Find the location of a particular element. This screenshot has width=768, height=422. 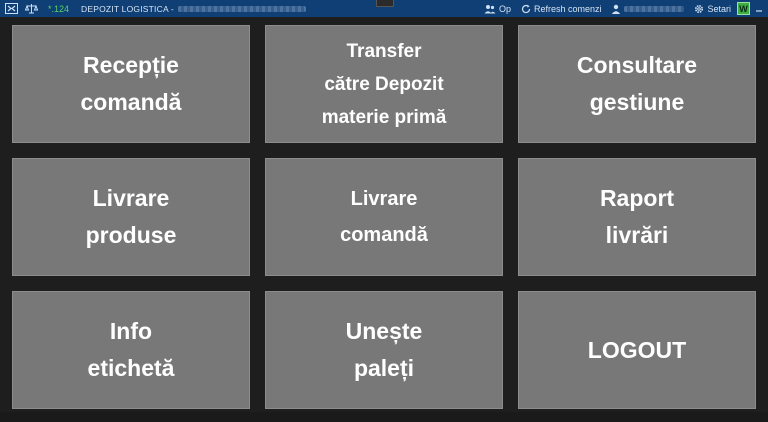

tile-info-eticheta: Info etichetă is located at coordinates (131, 350).